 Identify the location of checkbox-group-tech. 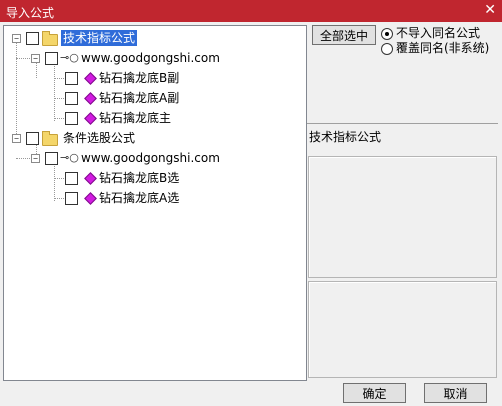
(32, 38).